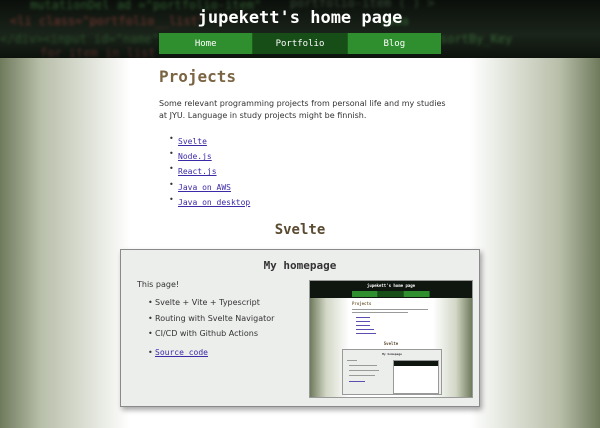  What do you see at coordinates (392, 372) in the screenshot?
I see `screenshot-card: My homepage` at bounding box center [392, 372].